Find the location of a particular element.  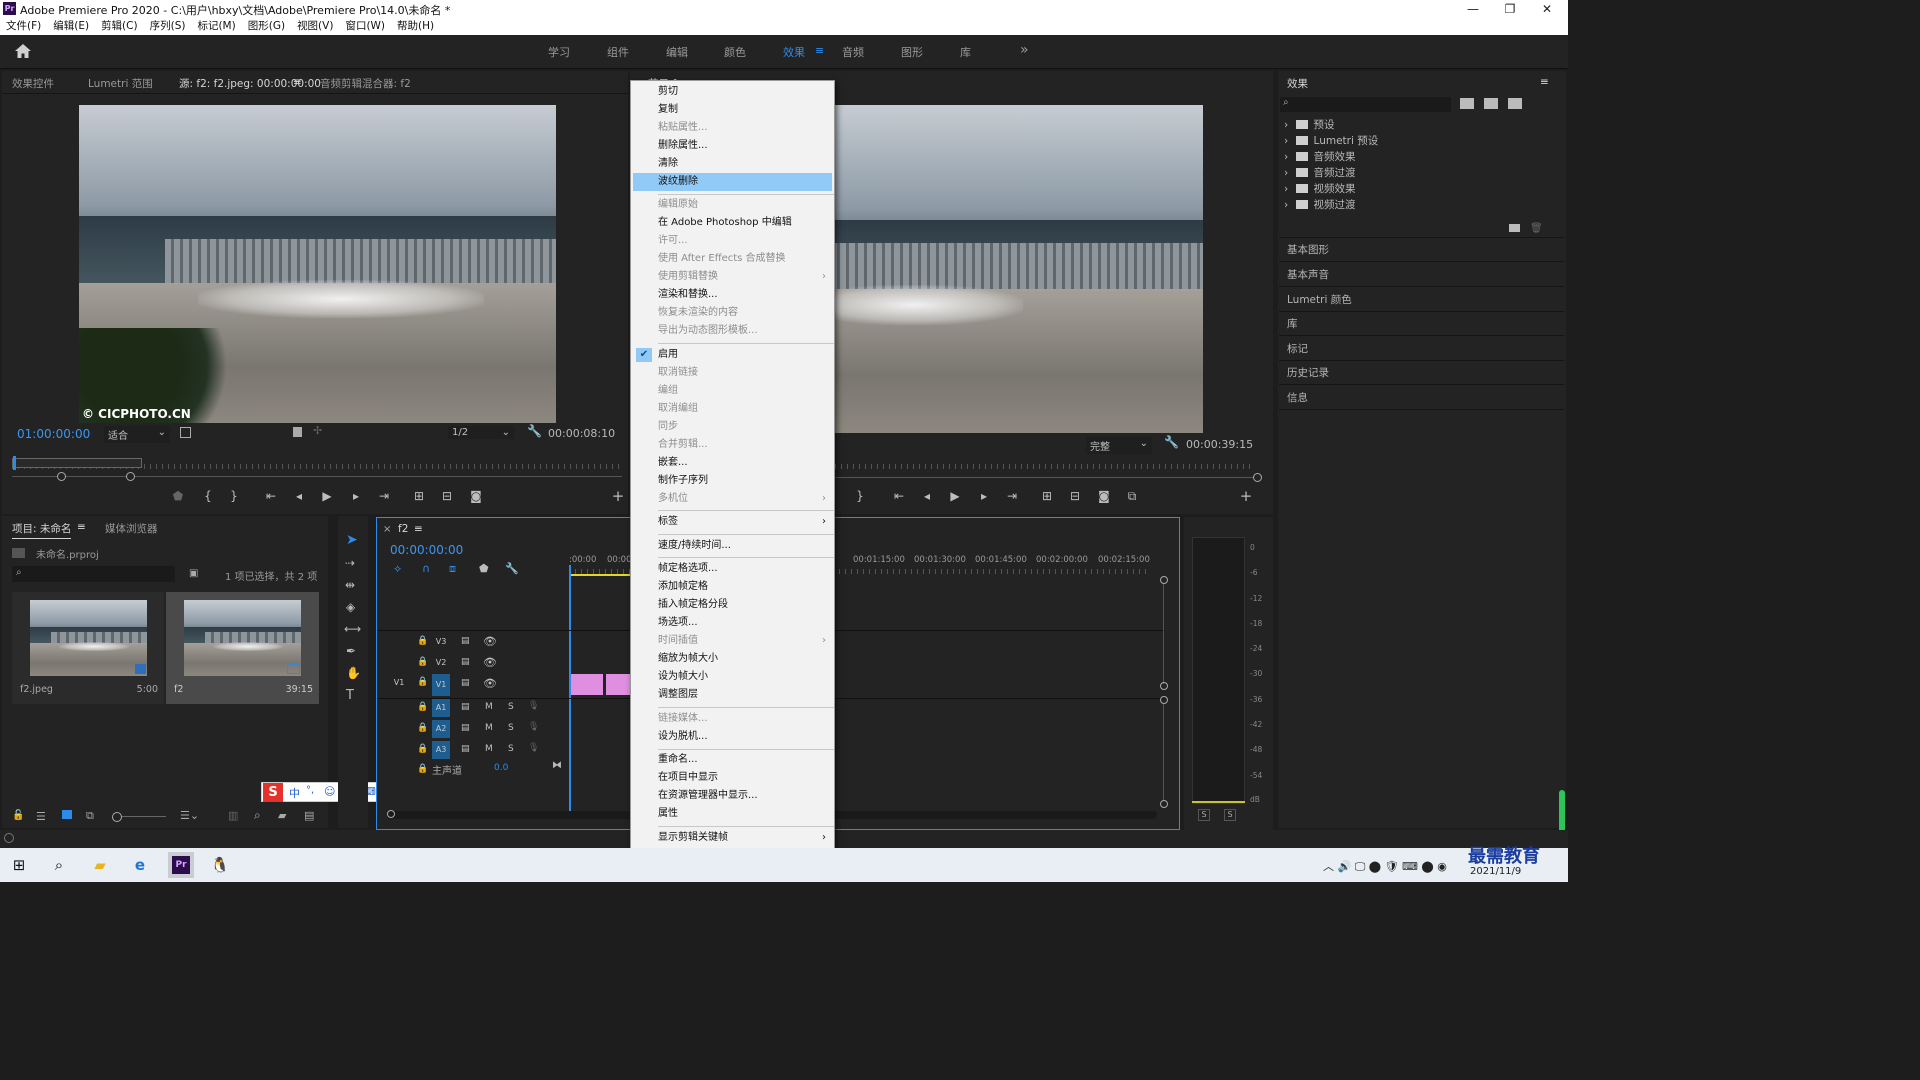

menu-help: 帮助(H) is located at coordinates (415, 26).